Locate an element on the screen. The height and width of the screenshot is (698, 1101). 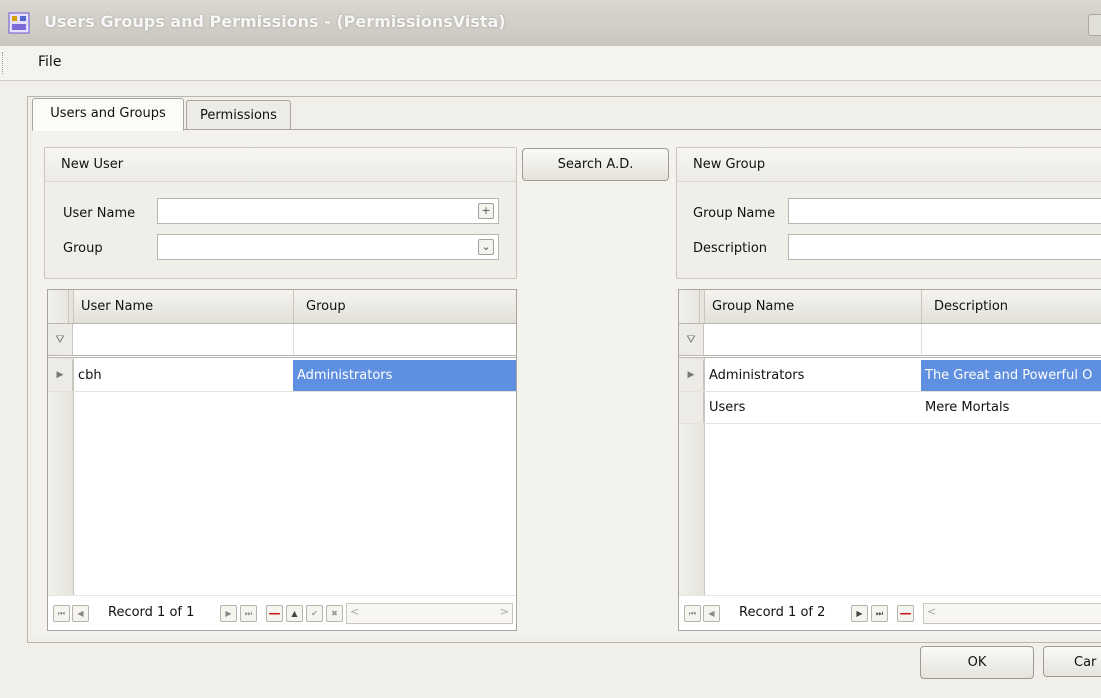
table-row: Users Mere Mortals is located at coordinates (890, 408).